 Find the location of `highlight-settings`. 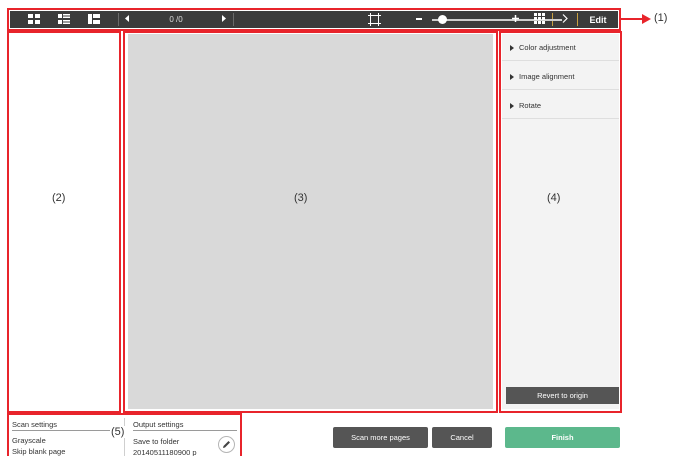

highlight-settings is located at coordinates (124, 434).